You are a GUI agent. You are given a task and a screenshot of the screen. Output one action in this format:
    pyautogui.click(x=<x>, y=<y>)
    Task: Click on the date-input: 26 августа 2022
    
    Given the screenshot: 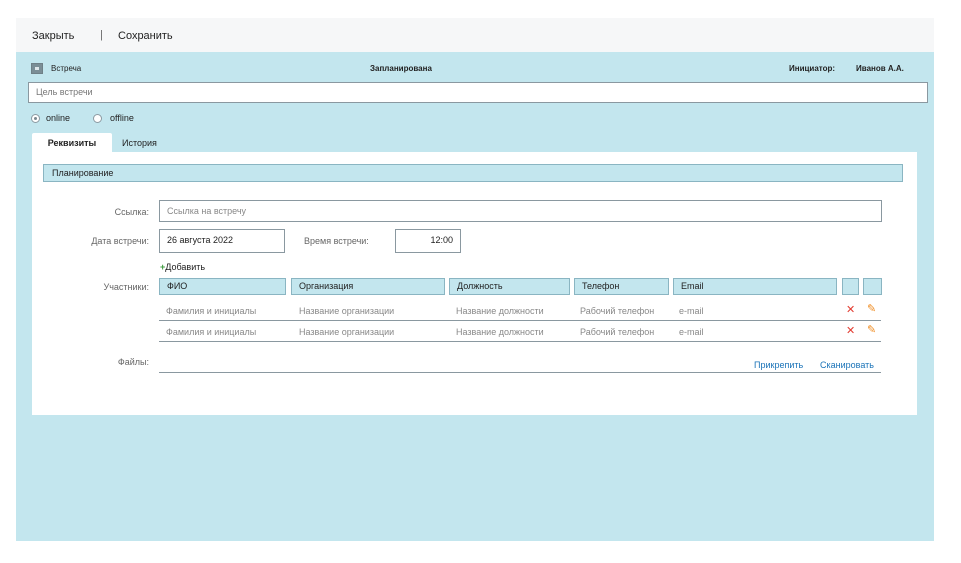 What is the action you would take?
    pyautogui.click(x=222, y=241)
    